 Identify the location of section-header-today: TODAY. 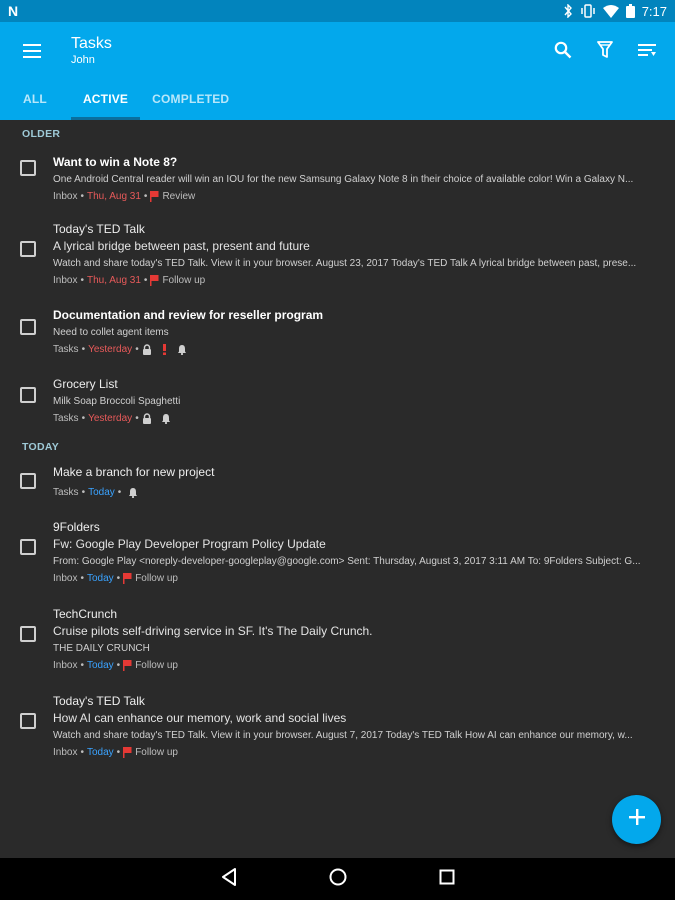
(41, 447).